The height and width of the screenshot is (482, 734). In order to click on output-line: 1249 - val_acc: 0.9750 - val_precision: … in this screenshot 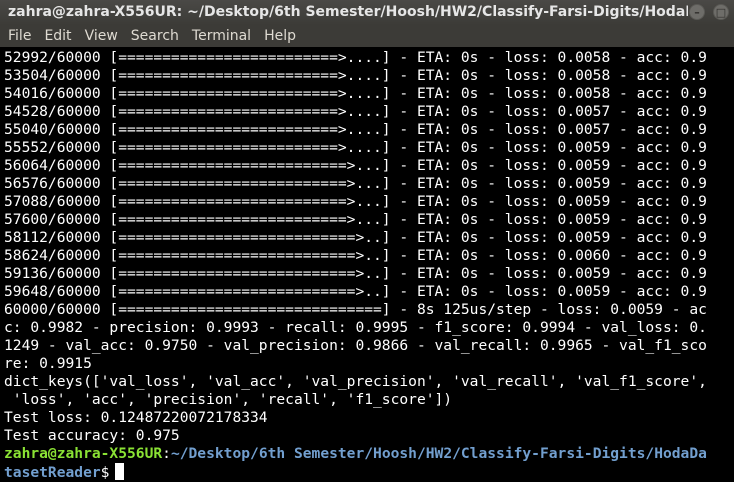, I will do `click(355, 345)`.